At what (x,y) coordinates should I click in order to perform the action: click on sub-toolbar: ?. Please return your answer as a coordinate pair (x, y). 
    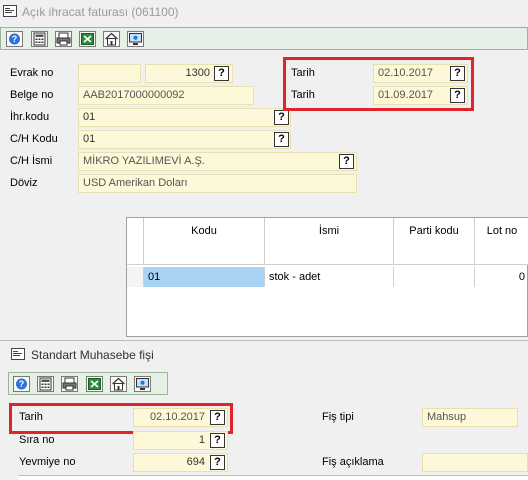
    Looking at the image, I should click on (88, 383).